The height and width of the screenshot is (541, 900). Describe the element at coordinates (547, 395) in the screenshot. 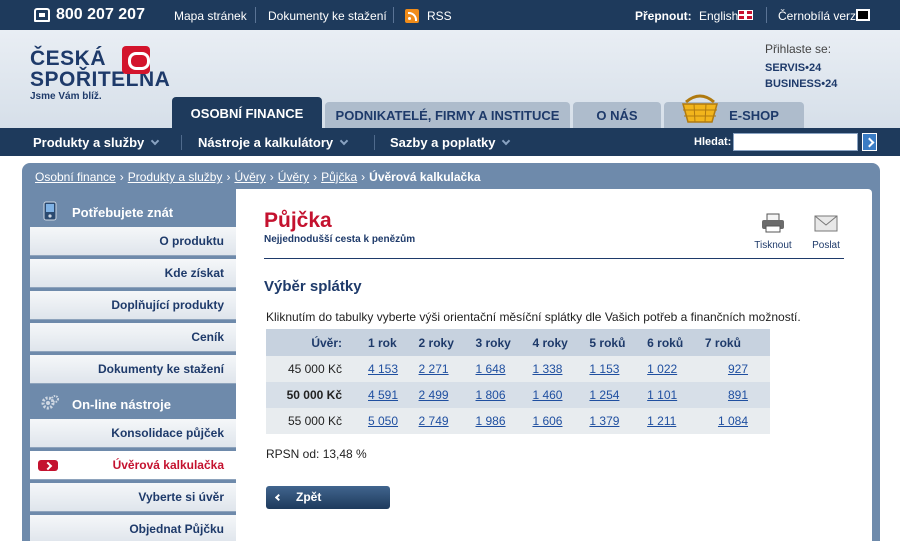

I see `installment-link: 1 460` at that location.